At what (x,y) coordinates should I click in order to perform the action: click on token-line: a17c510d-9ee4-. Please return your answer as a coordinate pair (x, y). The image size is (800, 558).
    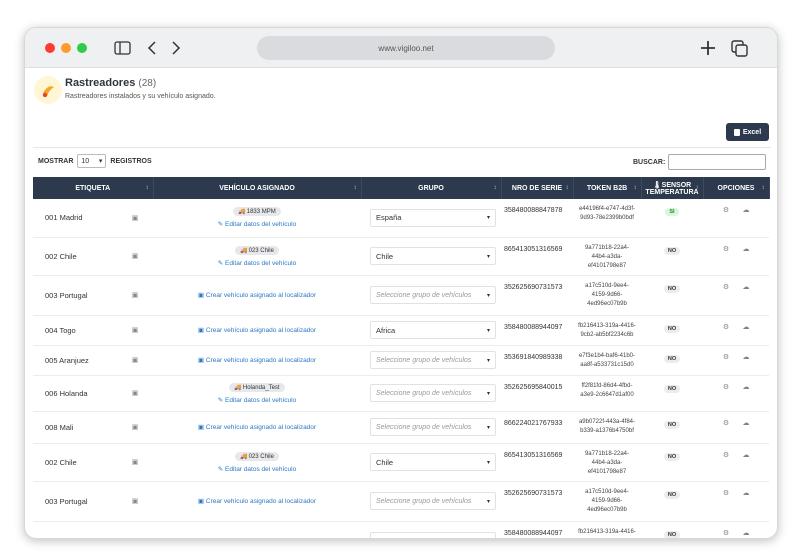
    Looking at the image, I should click on (607, 491).